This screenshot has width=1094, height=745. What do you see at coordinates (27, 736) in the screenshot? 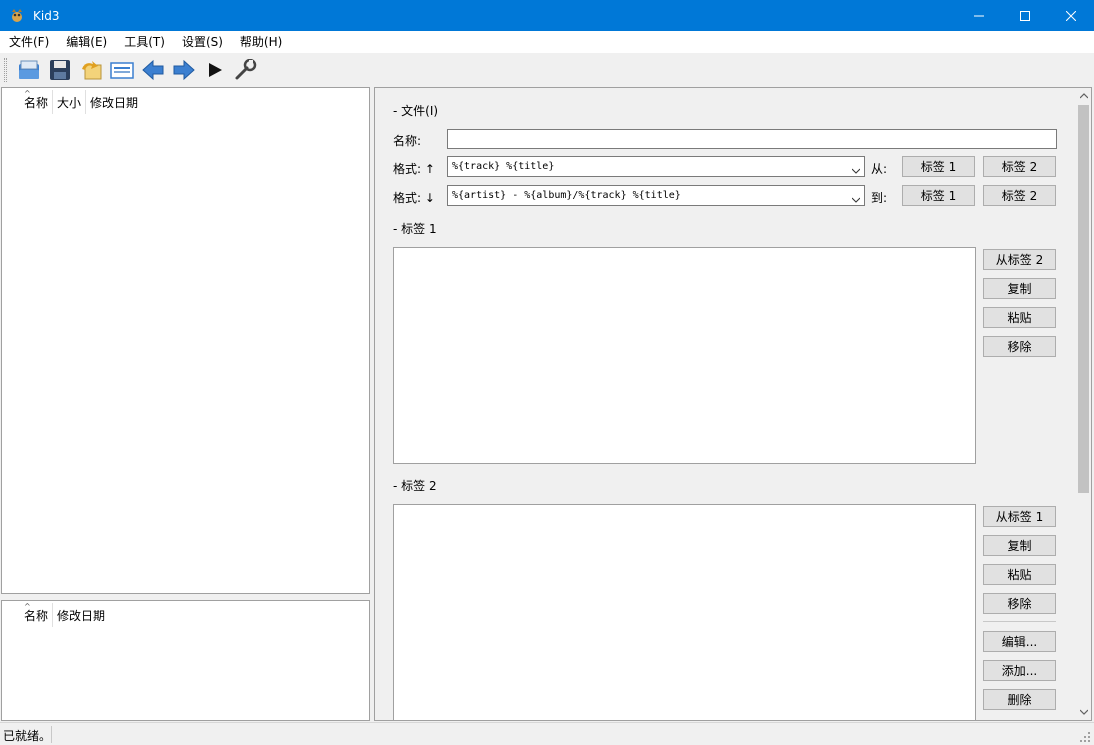
I see `status-text: 已就绪。` at bounding box center [27, 736].